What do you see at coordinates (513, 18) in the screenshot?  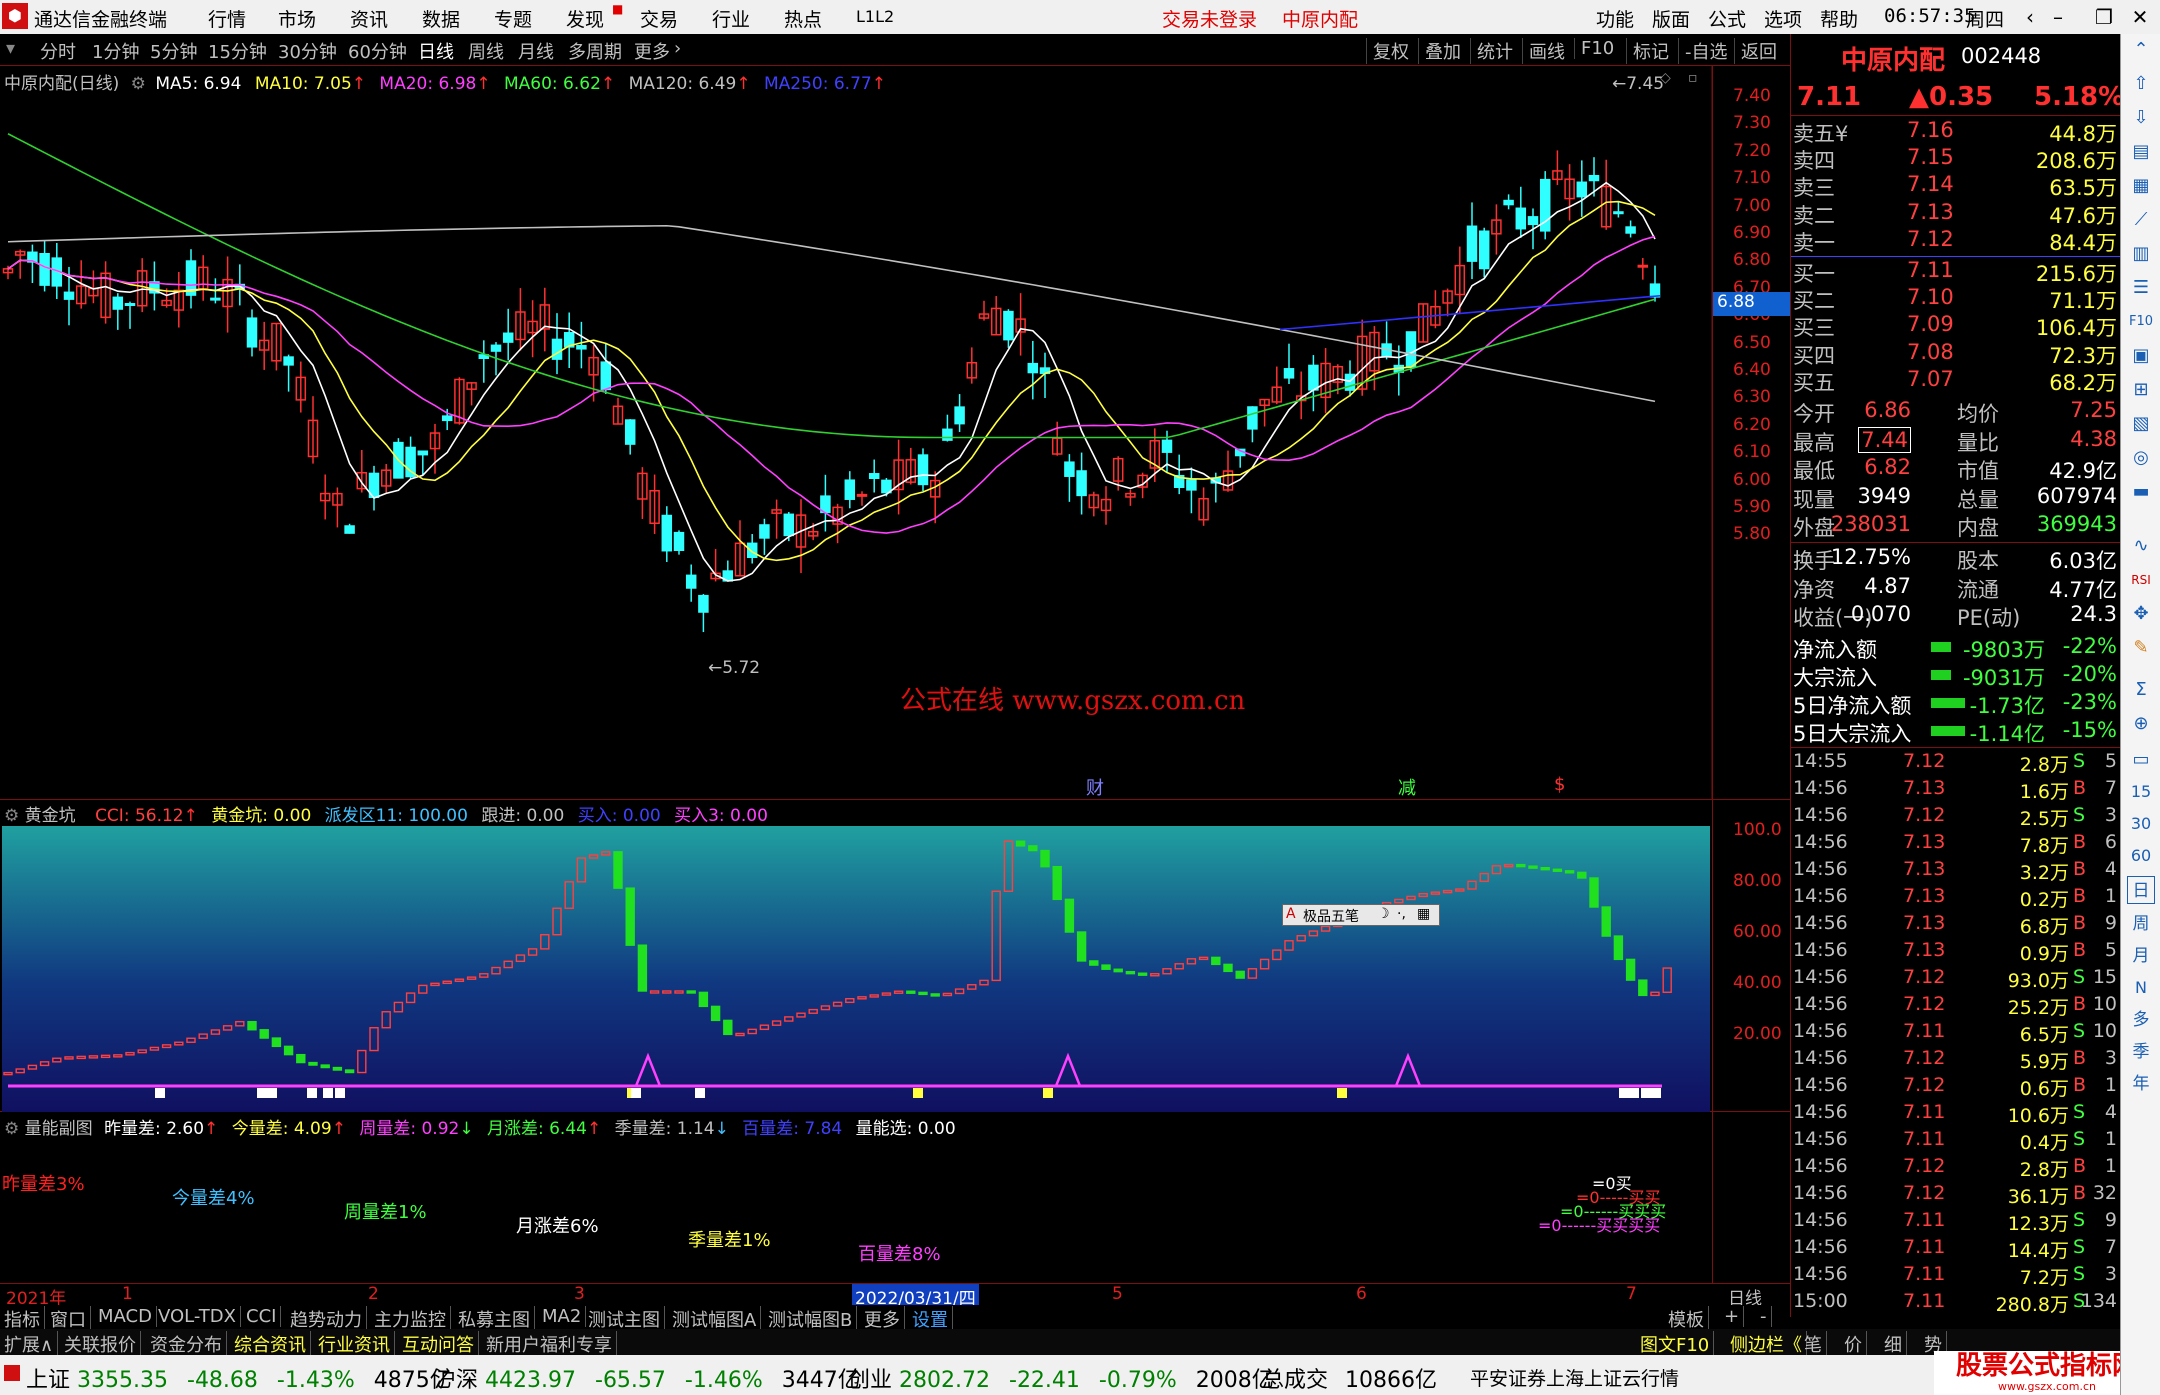 I see `menu-item-topic: 专题` at bounding box center [513, 18].